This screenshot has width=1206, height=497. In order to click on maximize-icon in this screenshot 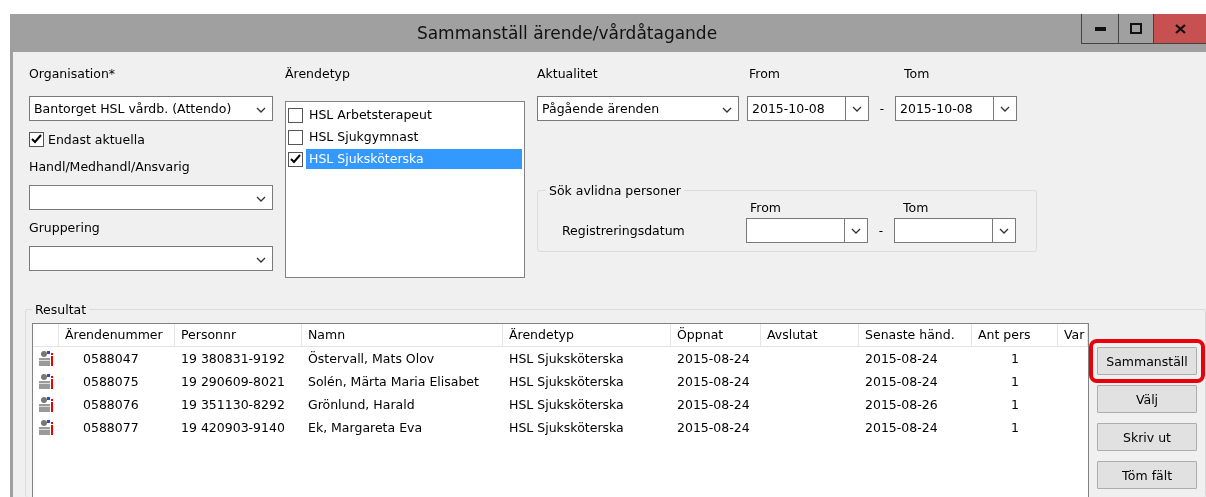, I will do `click(1136, 28)`.